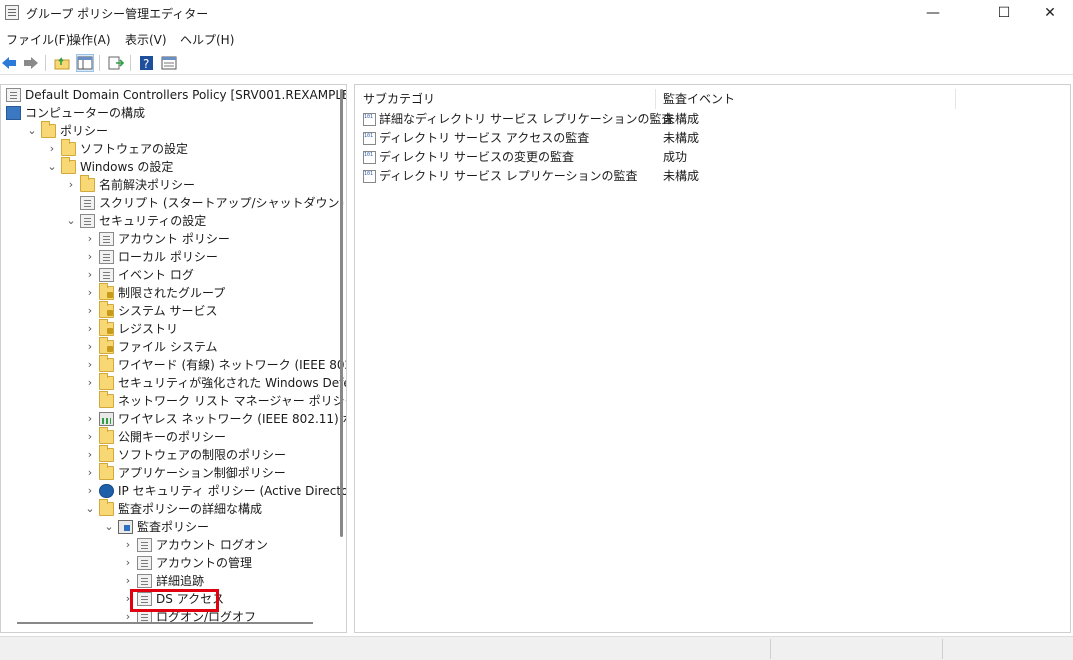 The width and height of the screenshot is (1073, 660). Describe the element at coordinates (202, 473) in the screenshot. I see `tree-node-label: アプリケーション制御ポリシー` at that location.